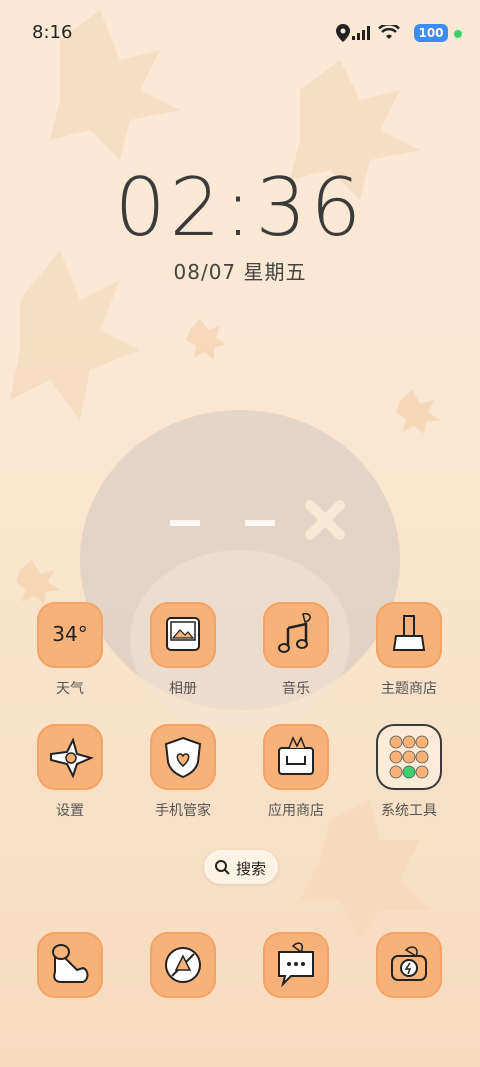  Describe the element at coordinates (458, 34) in the screenshot. I see `privacy-dot-icon` at that location.